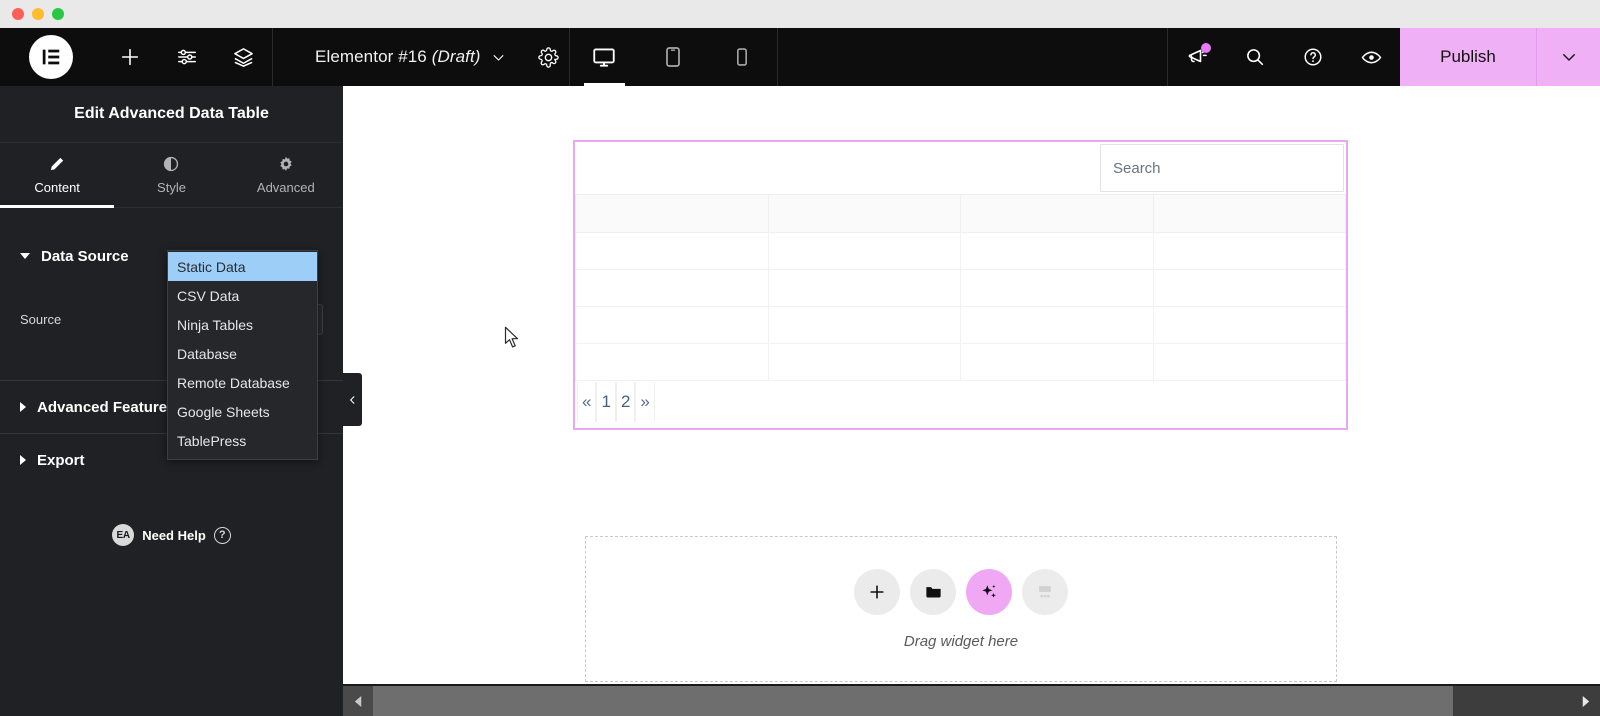  Describe the element at coordinates (961, 641) in the screenshot. I see `dropzone-label: Drag widget here` at that location.